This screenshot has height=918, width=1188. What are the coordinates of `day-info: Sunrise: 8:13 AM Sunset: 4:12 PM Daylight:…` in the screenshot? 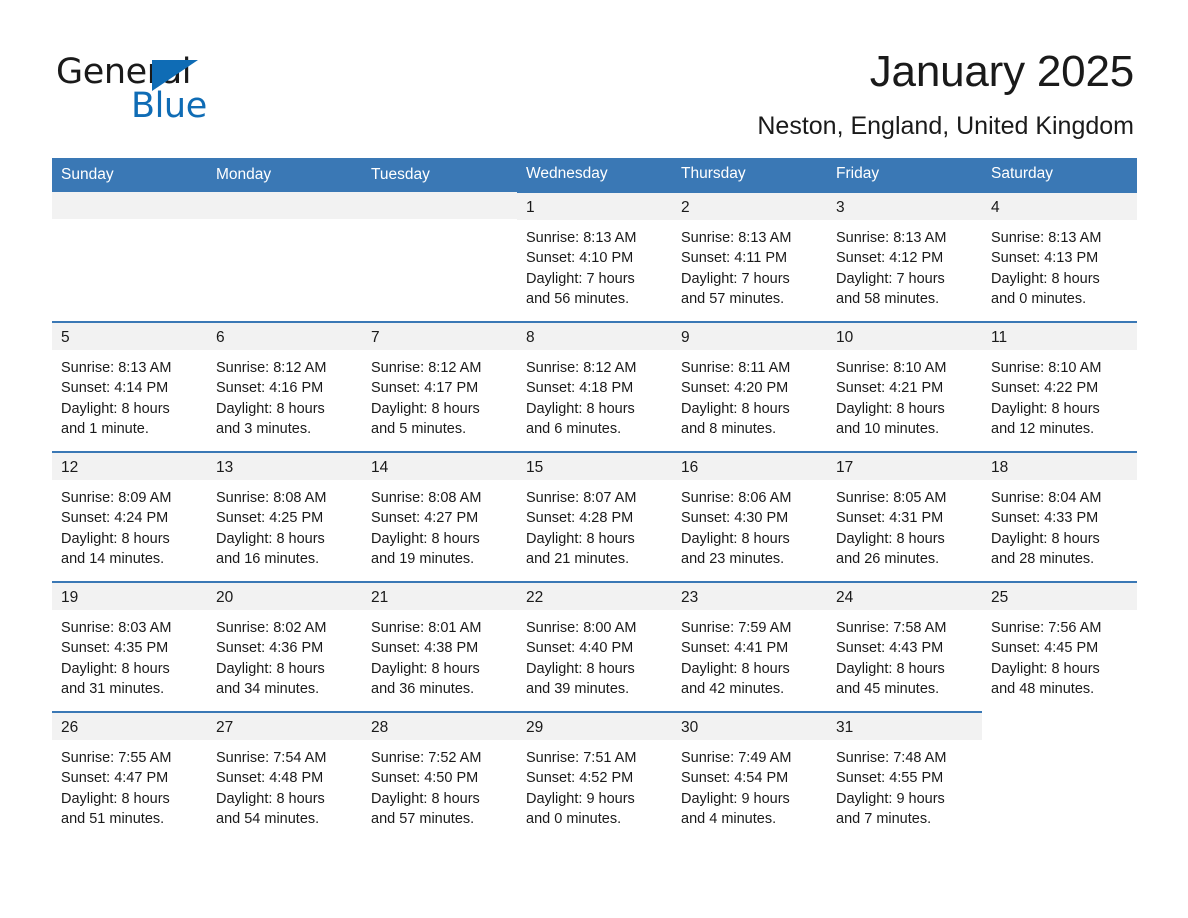 It's located at (904, 264).